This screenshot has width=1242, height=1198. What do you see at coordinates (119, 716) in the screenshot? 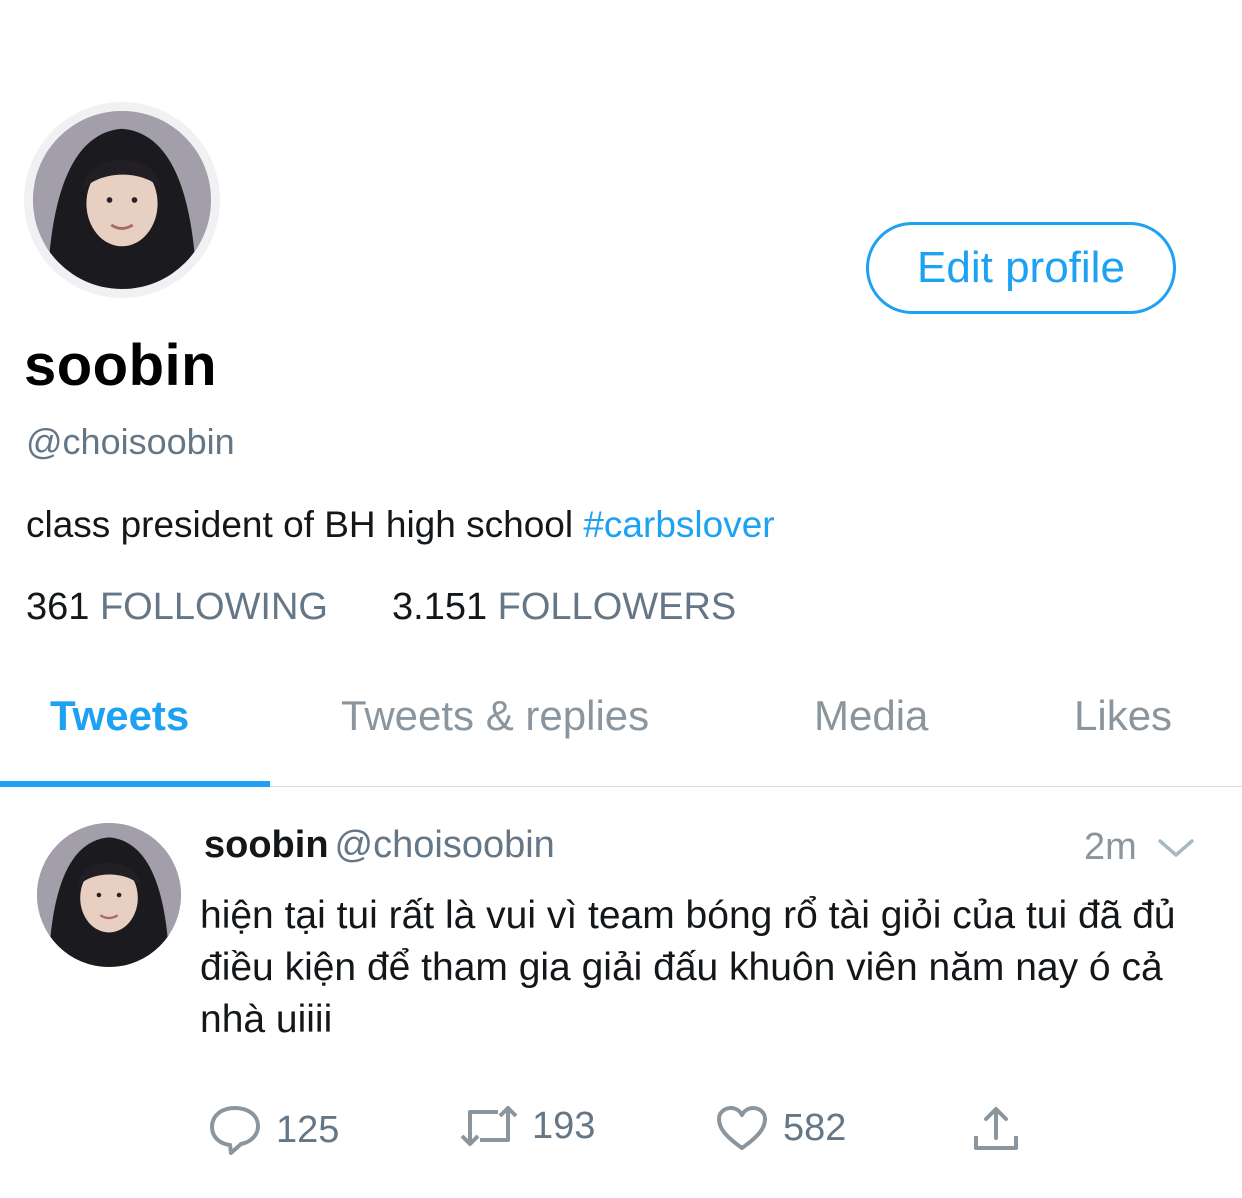
I see `tab-tweets: Tweets` at bounding box center [119, 716].